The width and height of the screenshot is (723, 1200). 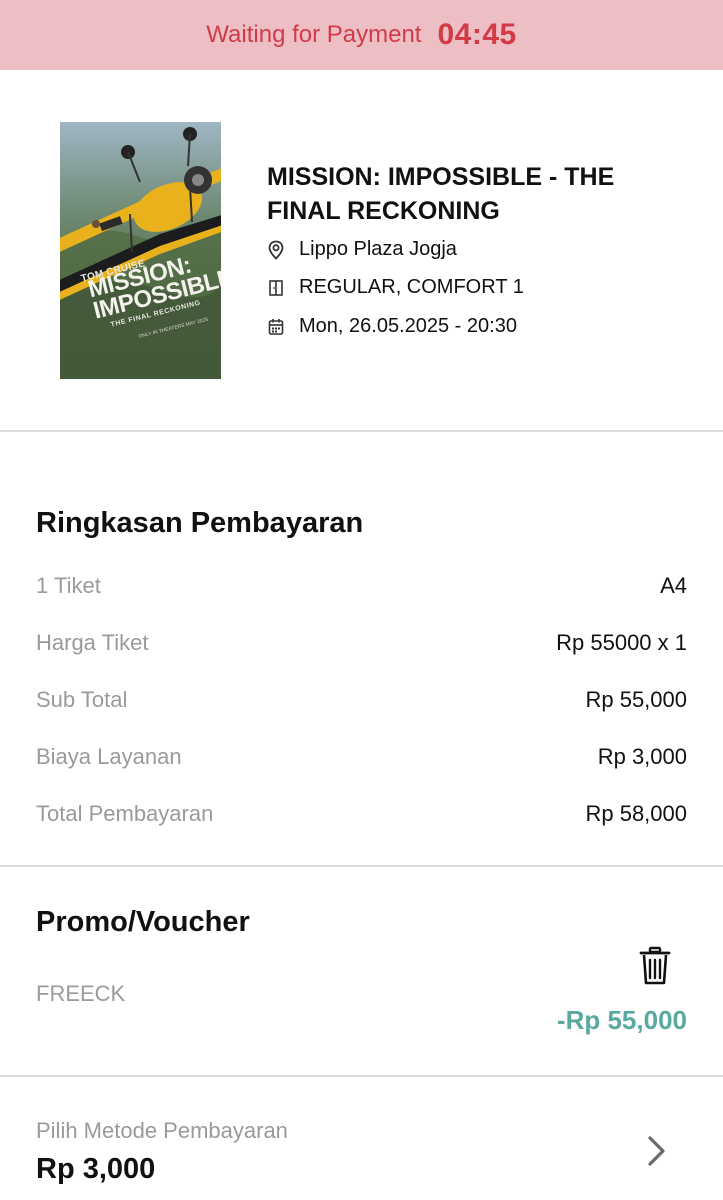 I want to click on waiting-payment-label: Waiting for Payment, so click(x=314, y=34).